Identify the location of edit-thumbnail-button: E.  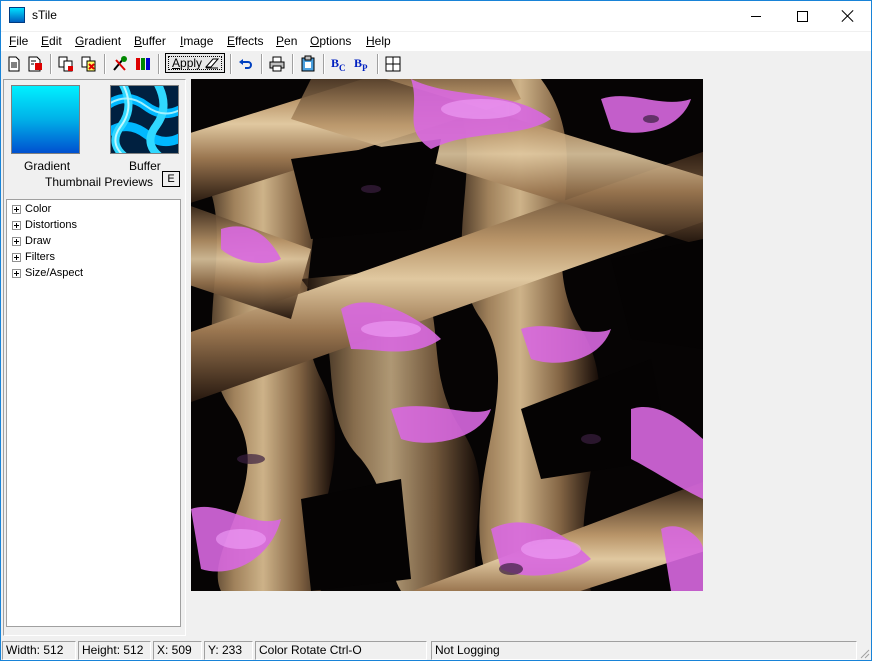
(171, 179).